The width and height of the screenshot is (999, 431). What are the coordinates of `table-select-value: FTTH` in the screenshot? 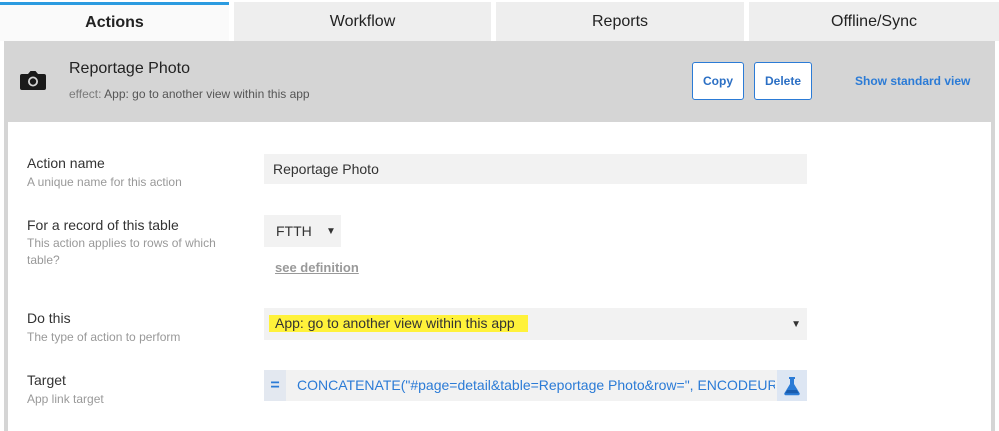 It's located at (294, 231).